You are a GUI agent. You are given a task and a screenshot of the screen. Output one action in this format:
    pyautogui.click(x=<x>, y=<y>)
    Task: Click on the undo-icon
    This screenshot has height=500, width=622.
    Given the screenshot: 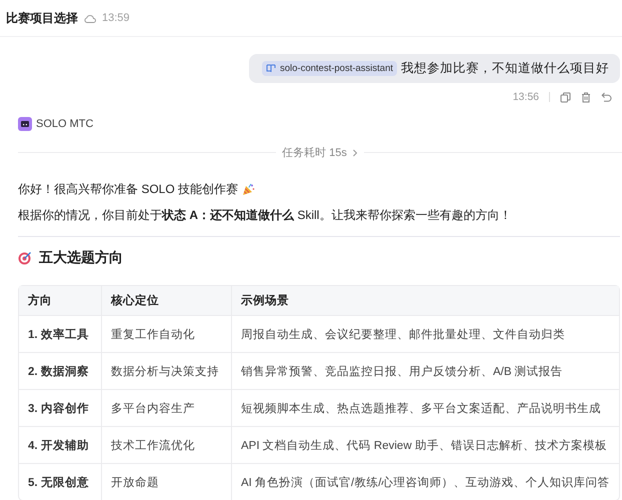 What is the action you would take?
    pyautogui.click(x=606, y=97)
    